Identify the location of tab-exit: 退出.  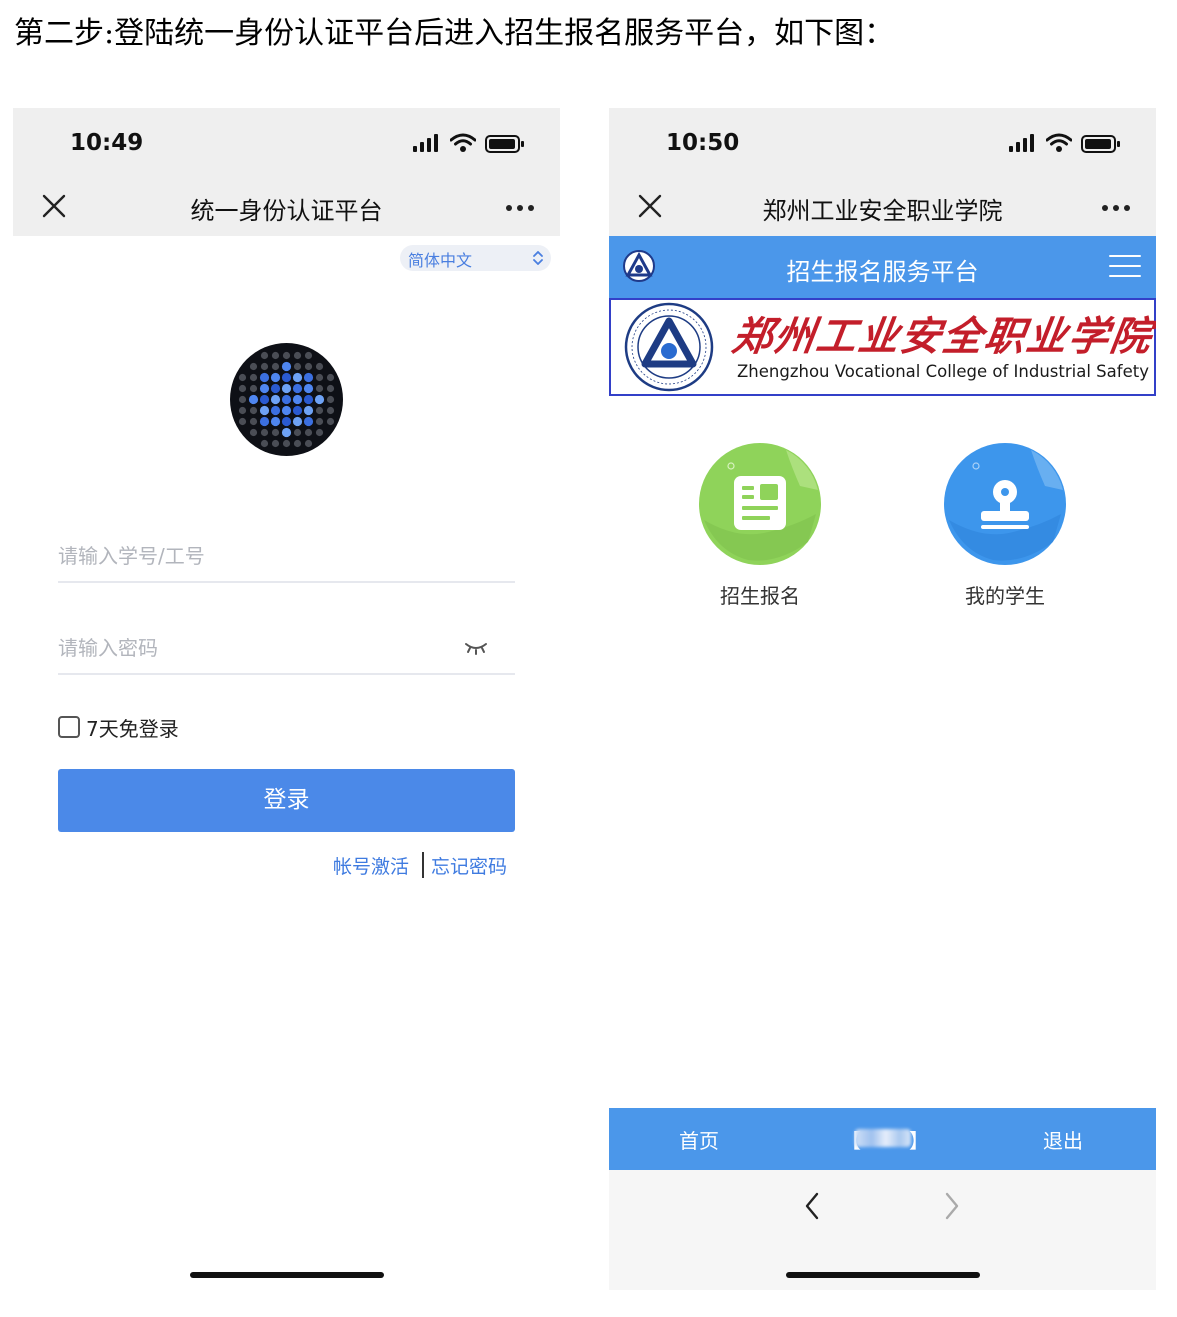
(1063, 1139).